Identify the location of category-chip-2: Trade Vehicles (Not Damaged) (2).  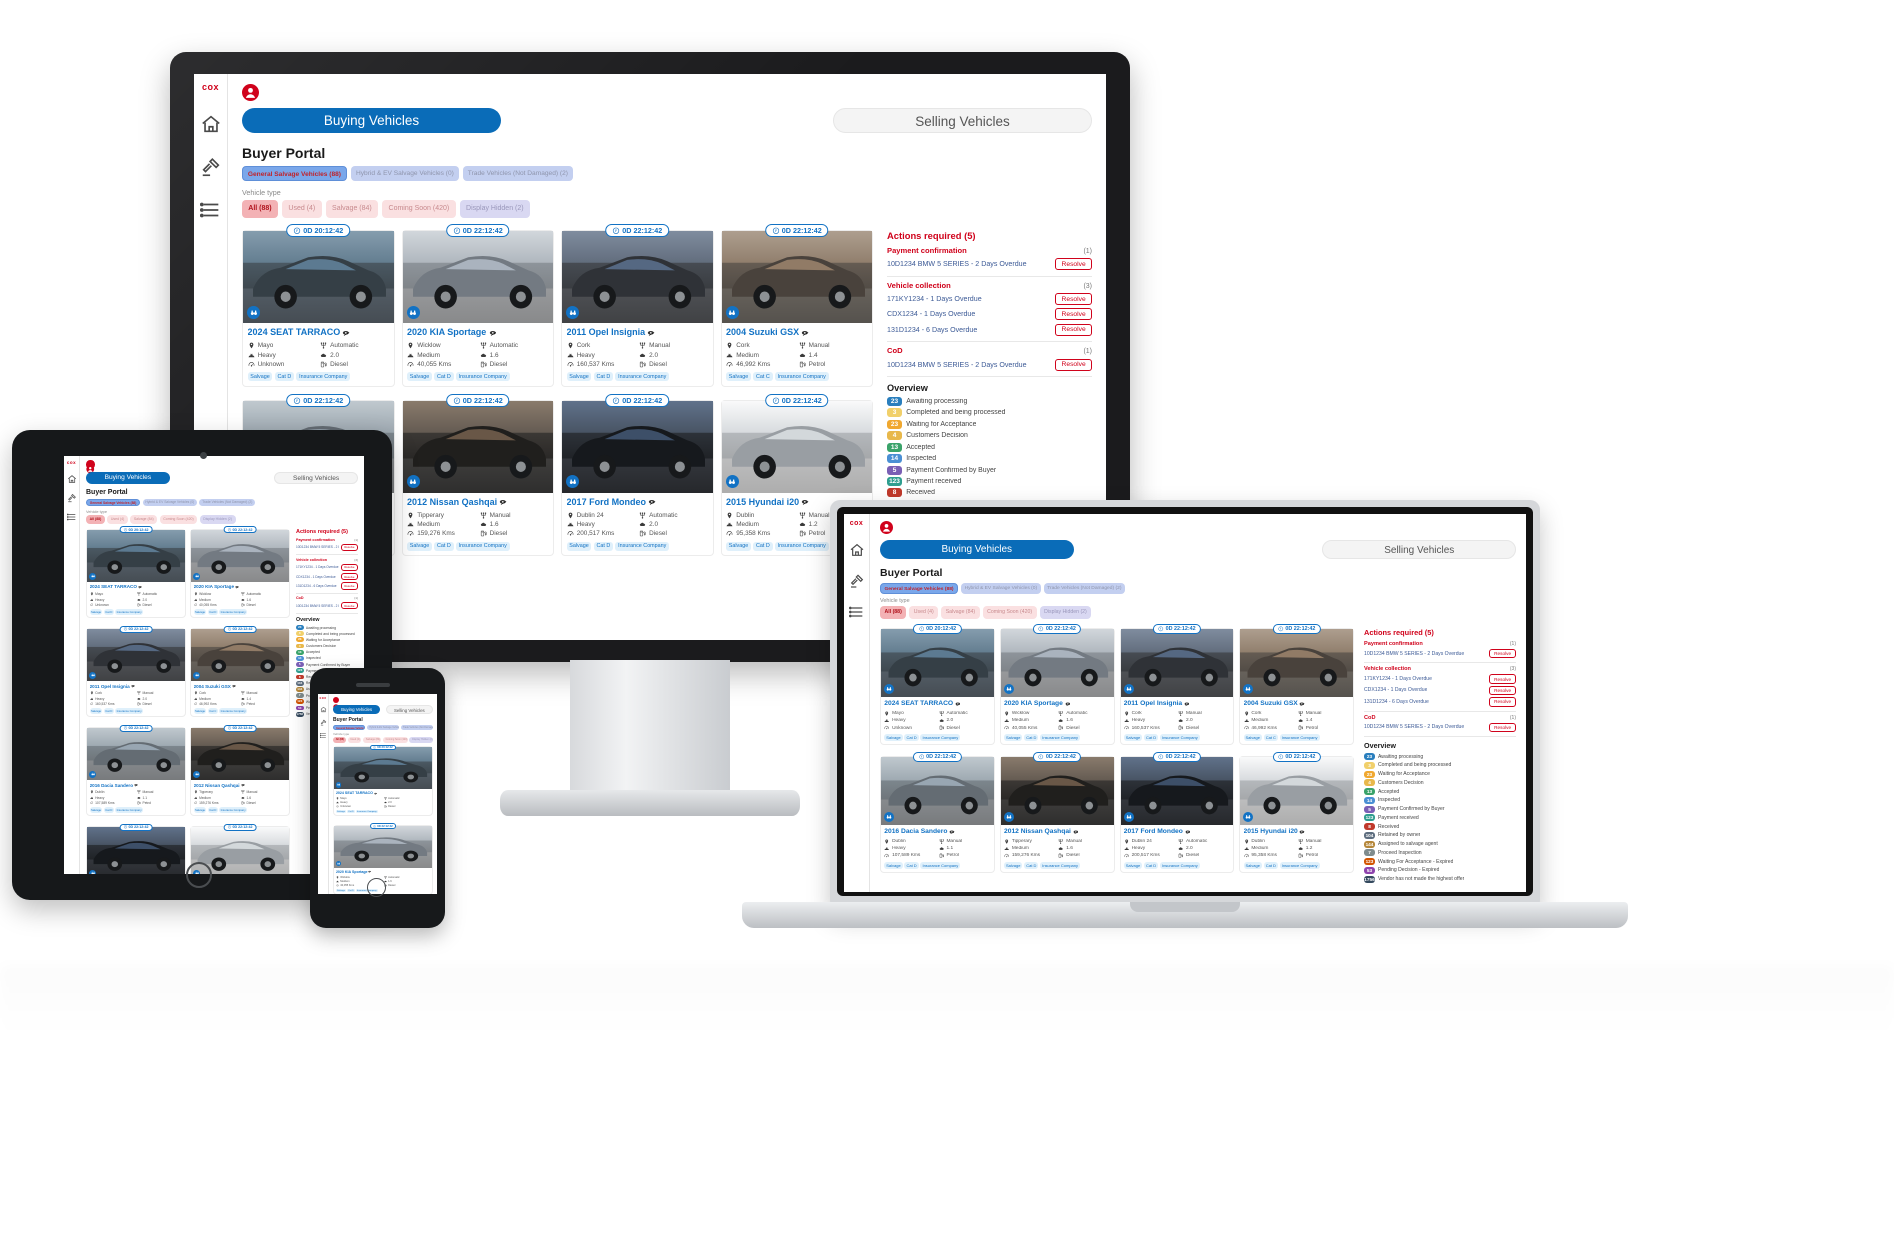
(517, 174).